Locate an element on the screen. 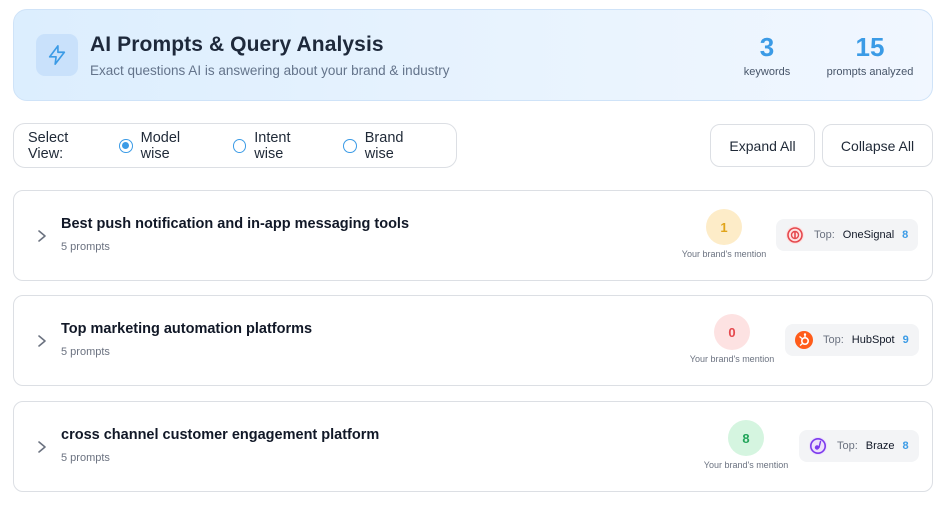 The image size is (942, 514). radio-brand-wise: Brand wise is located at coordinates (388, 146).